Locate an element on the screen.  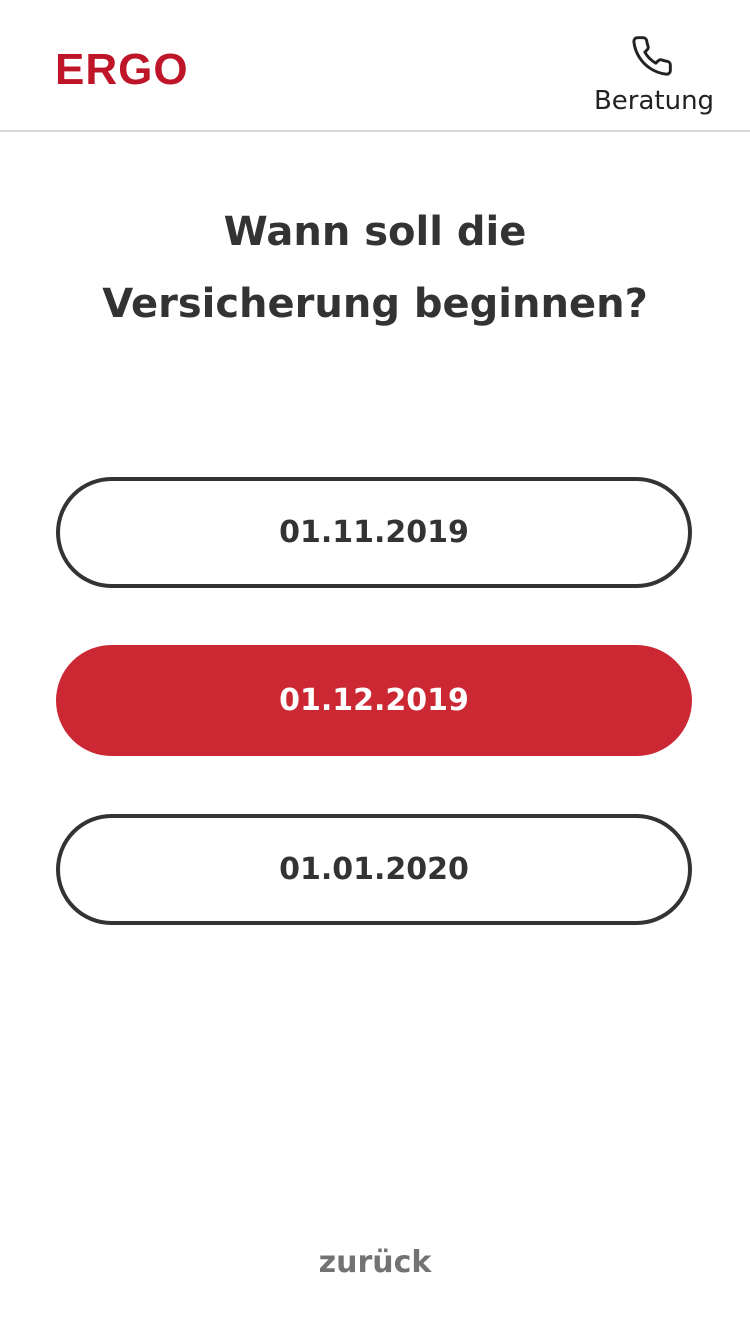
start-date-option-2: 01.12.2019 is located at coordinates (374, 700).